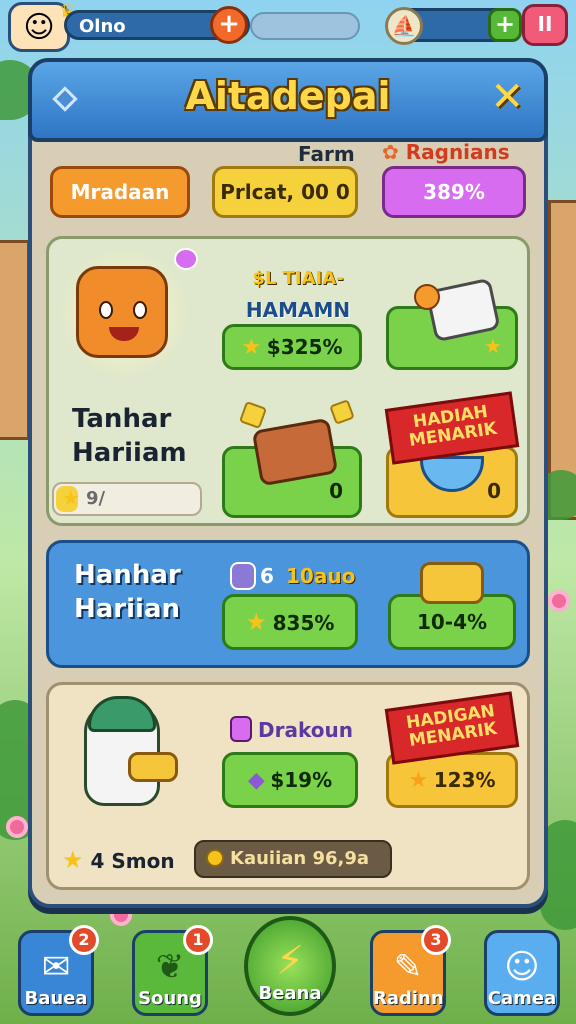 This screenshot has width=576, height=1024. Describe the element at coordinates (122, 419) in the screenshot. I see `daily-label-line1: Tanhar` at that location.